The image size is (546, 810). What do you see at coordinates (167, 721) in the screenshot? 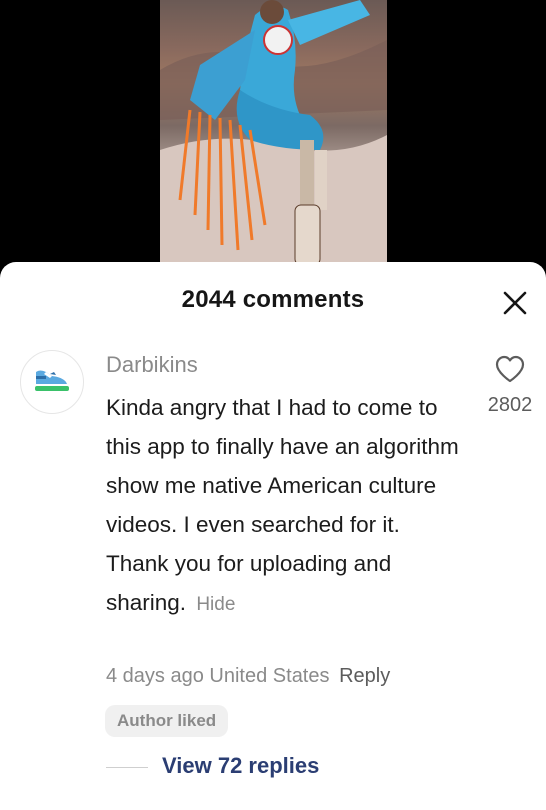
I see `author-liked-badge: Author liked` at bounding box center [167, 721].